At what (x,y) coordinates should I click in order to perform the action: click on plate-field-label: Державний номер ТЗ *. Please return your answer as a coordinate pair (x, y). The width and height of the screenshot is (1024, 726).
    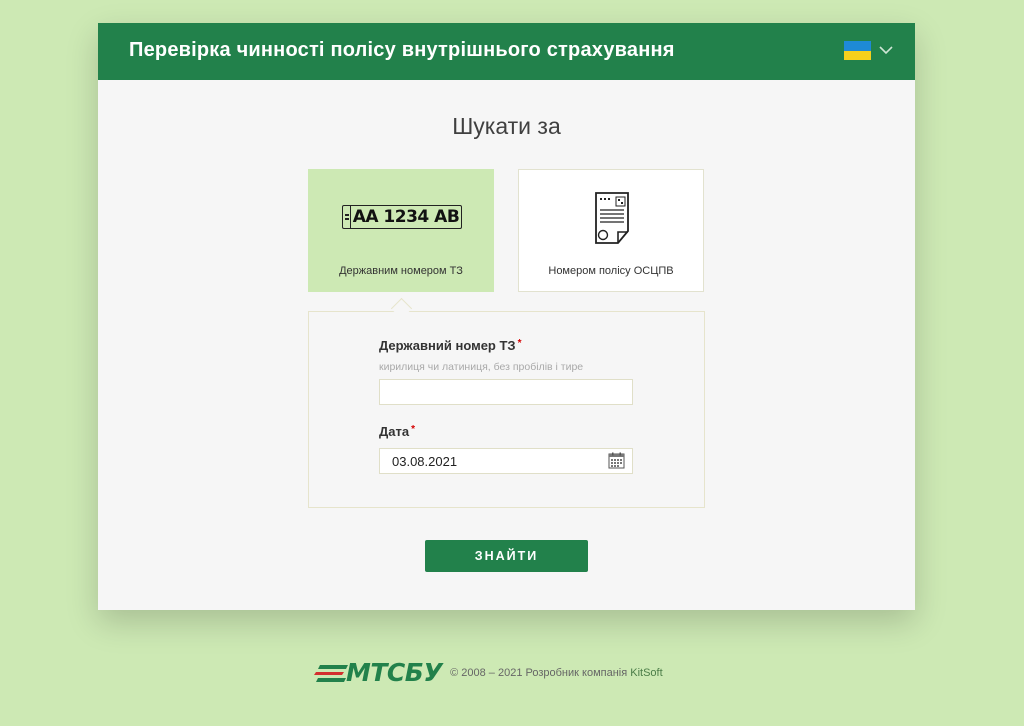
    Looking at the image, I should click on (450, 345).